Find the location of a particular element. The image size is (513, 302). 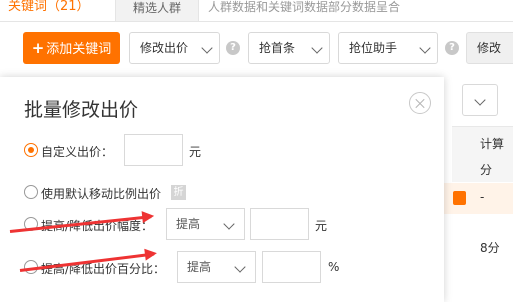

bid-percent-label: 提高/降低出价百分比： is located at coordinates (103, 269).